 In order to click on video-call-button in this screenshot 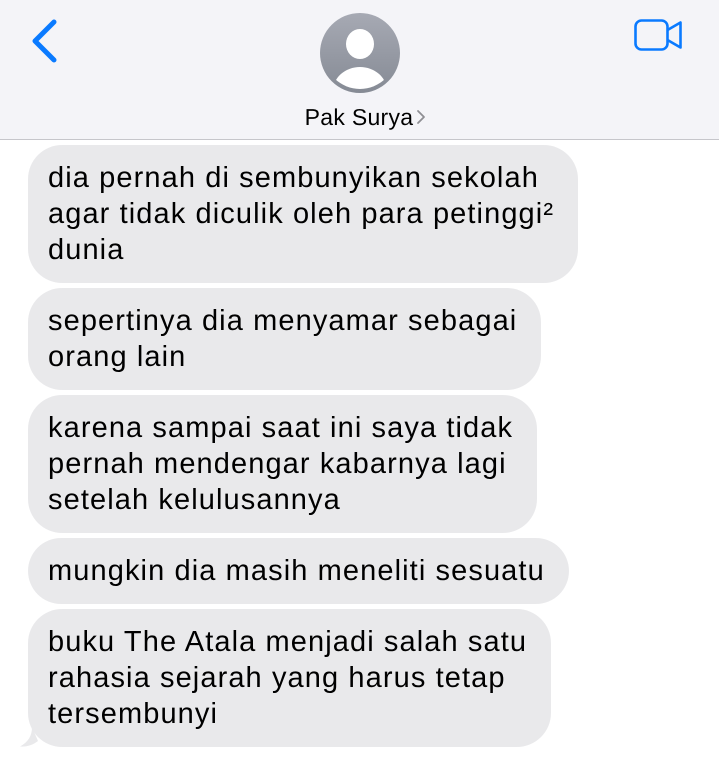, I will do `click(658, 35)`.